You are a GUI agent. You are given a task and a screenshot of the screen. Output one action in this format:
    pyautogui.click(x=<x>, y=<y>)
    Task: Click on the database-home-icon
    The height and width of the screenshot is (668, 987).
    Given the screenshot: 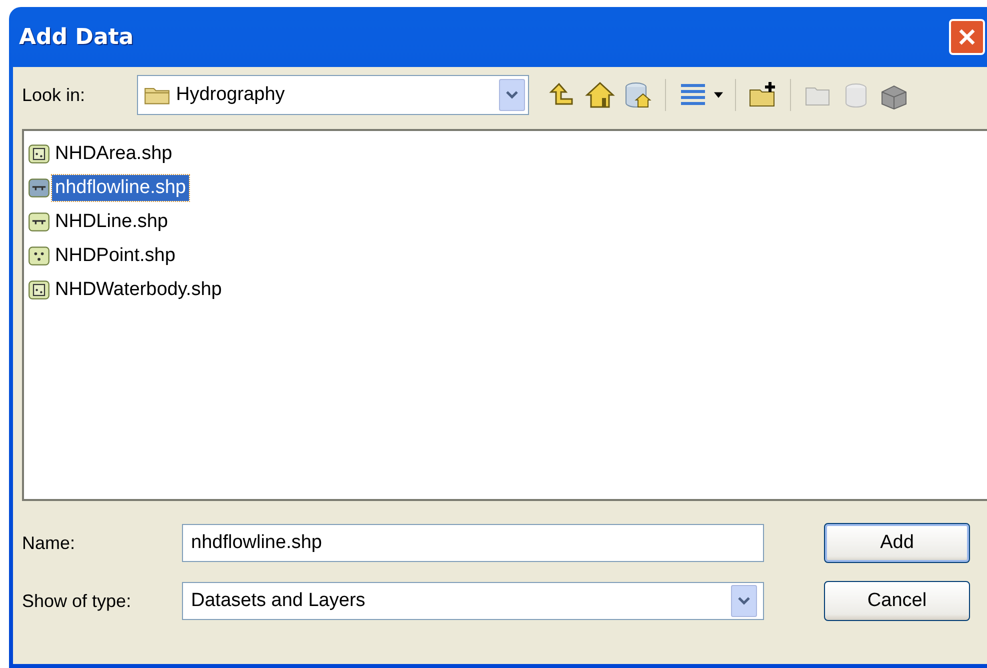 What is the action you would take?
    pyautogui.click(x=638, y=95)
    